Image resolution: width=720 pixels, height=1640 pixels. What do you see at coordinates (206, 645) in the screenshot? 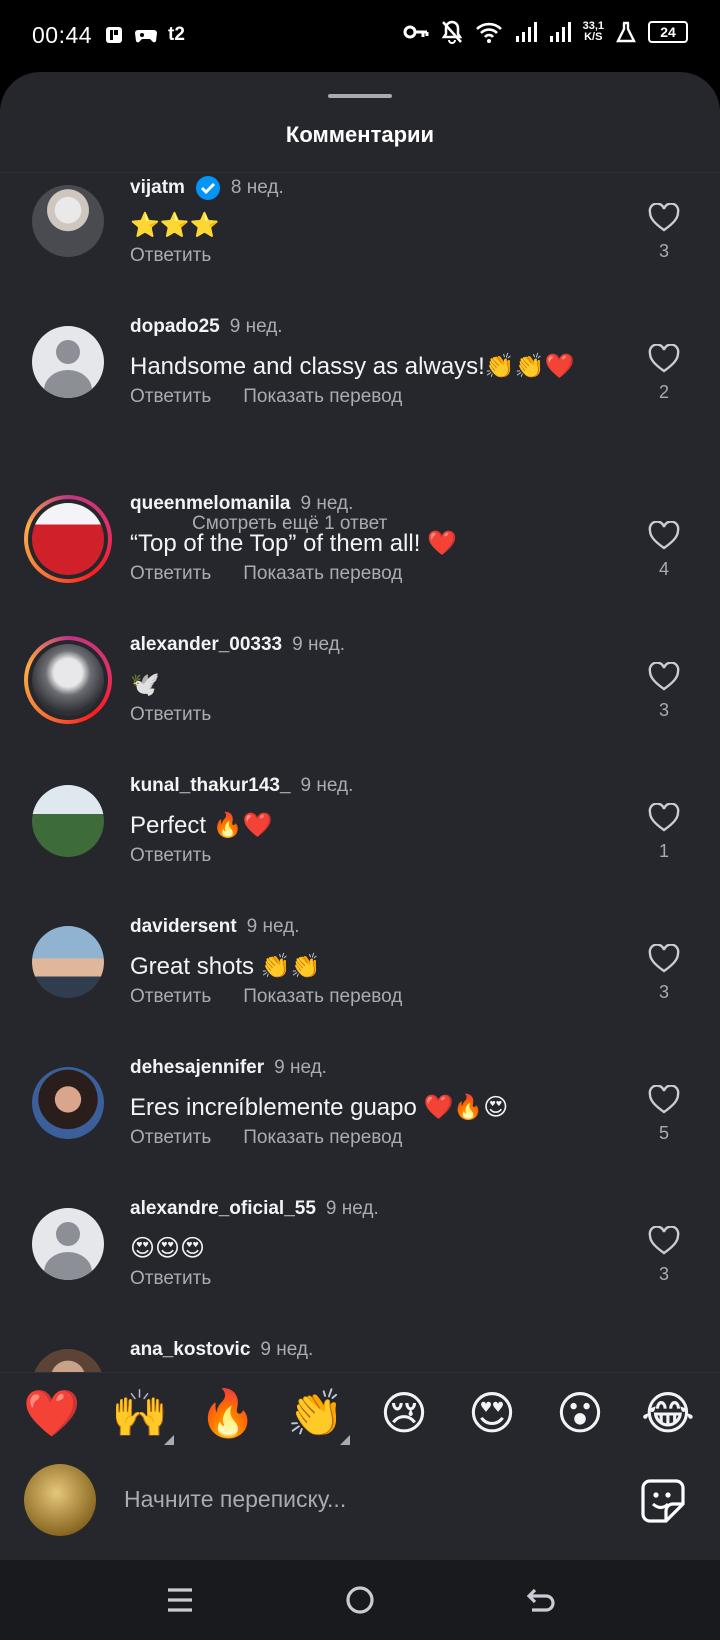
I see `username: alexander_00333` at bounding box center [206, 645].